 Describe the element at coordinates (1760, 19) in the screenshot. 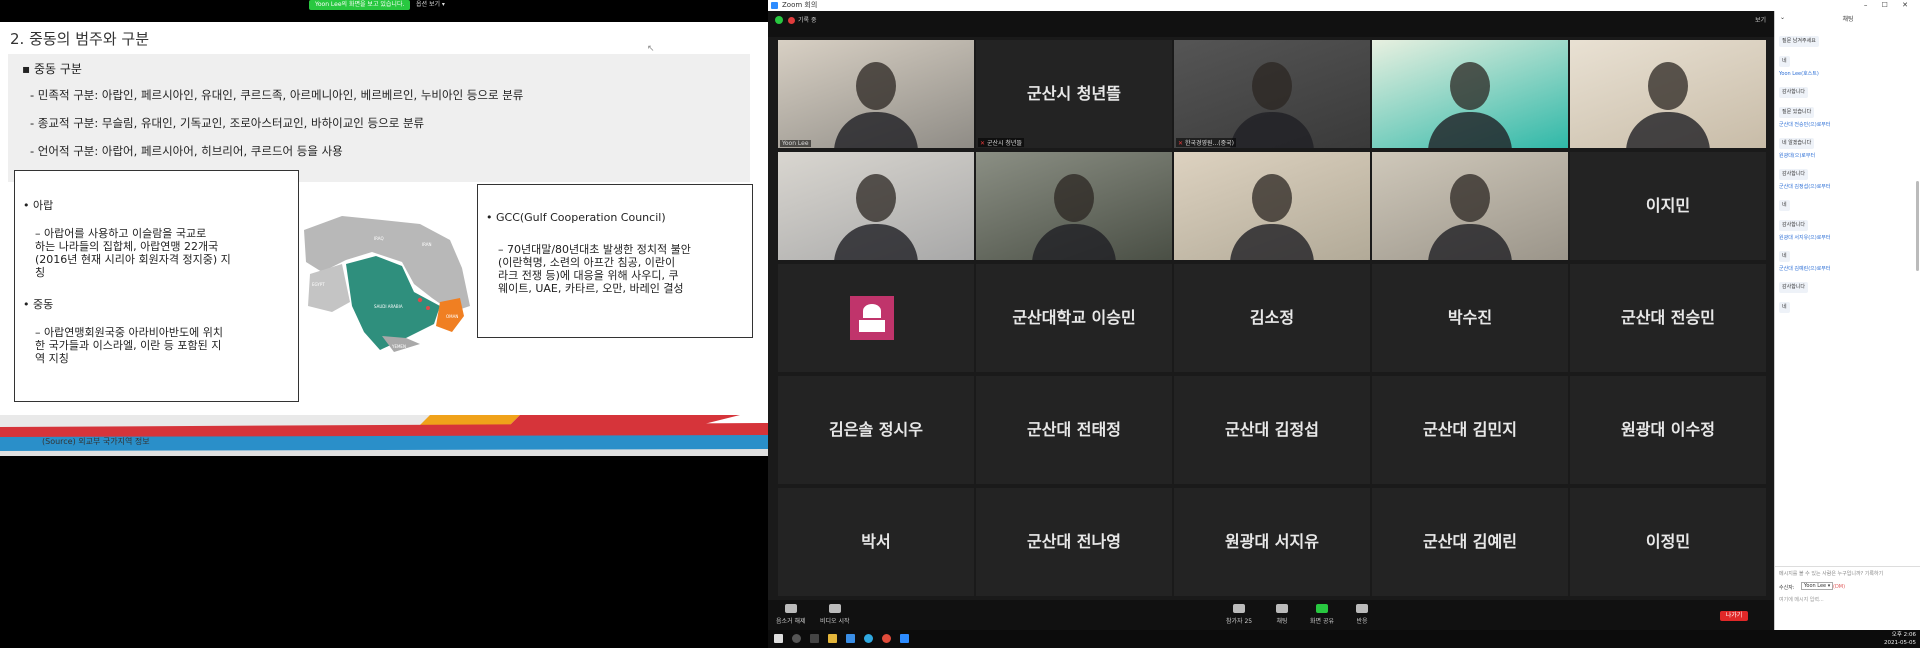

I see `view-button: 보기` at that location.